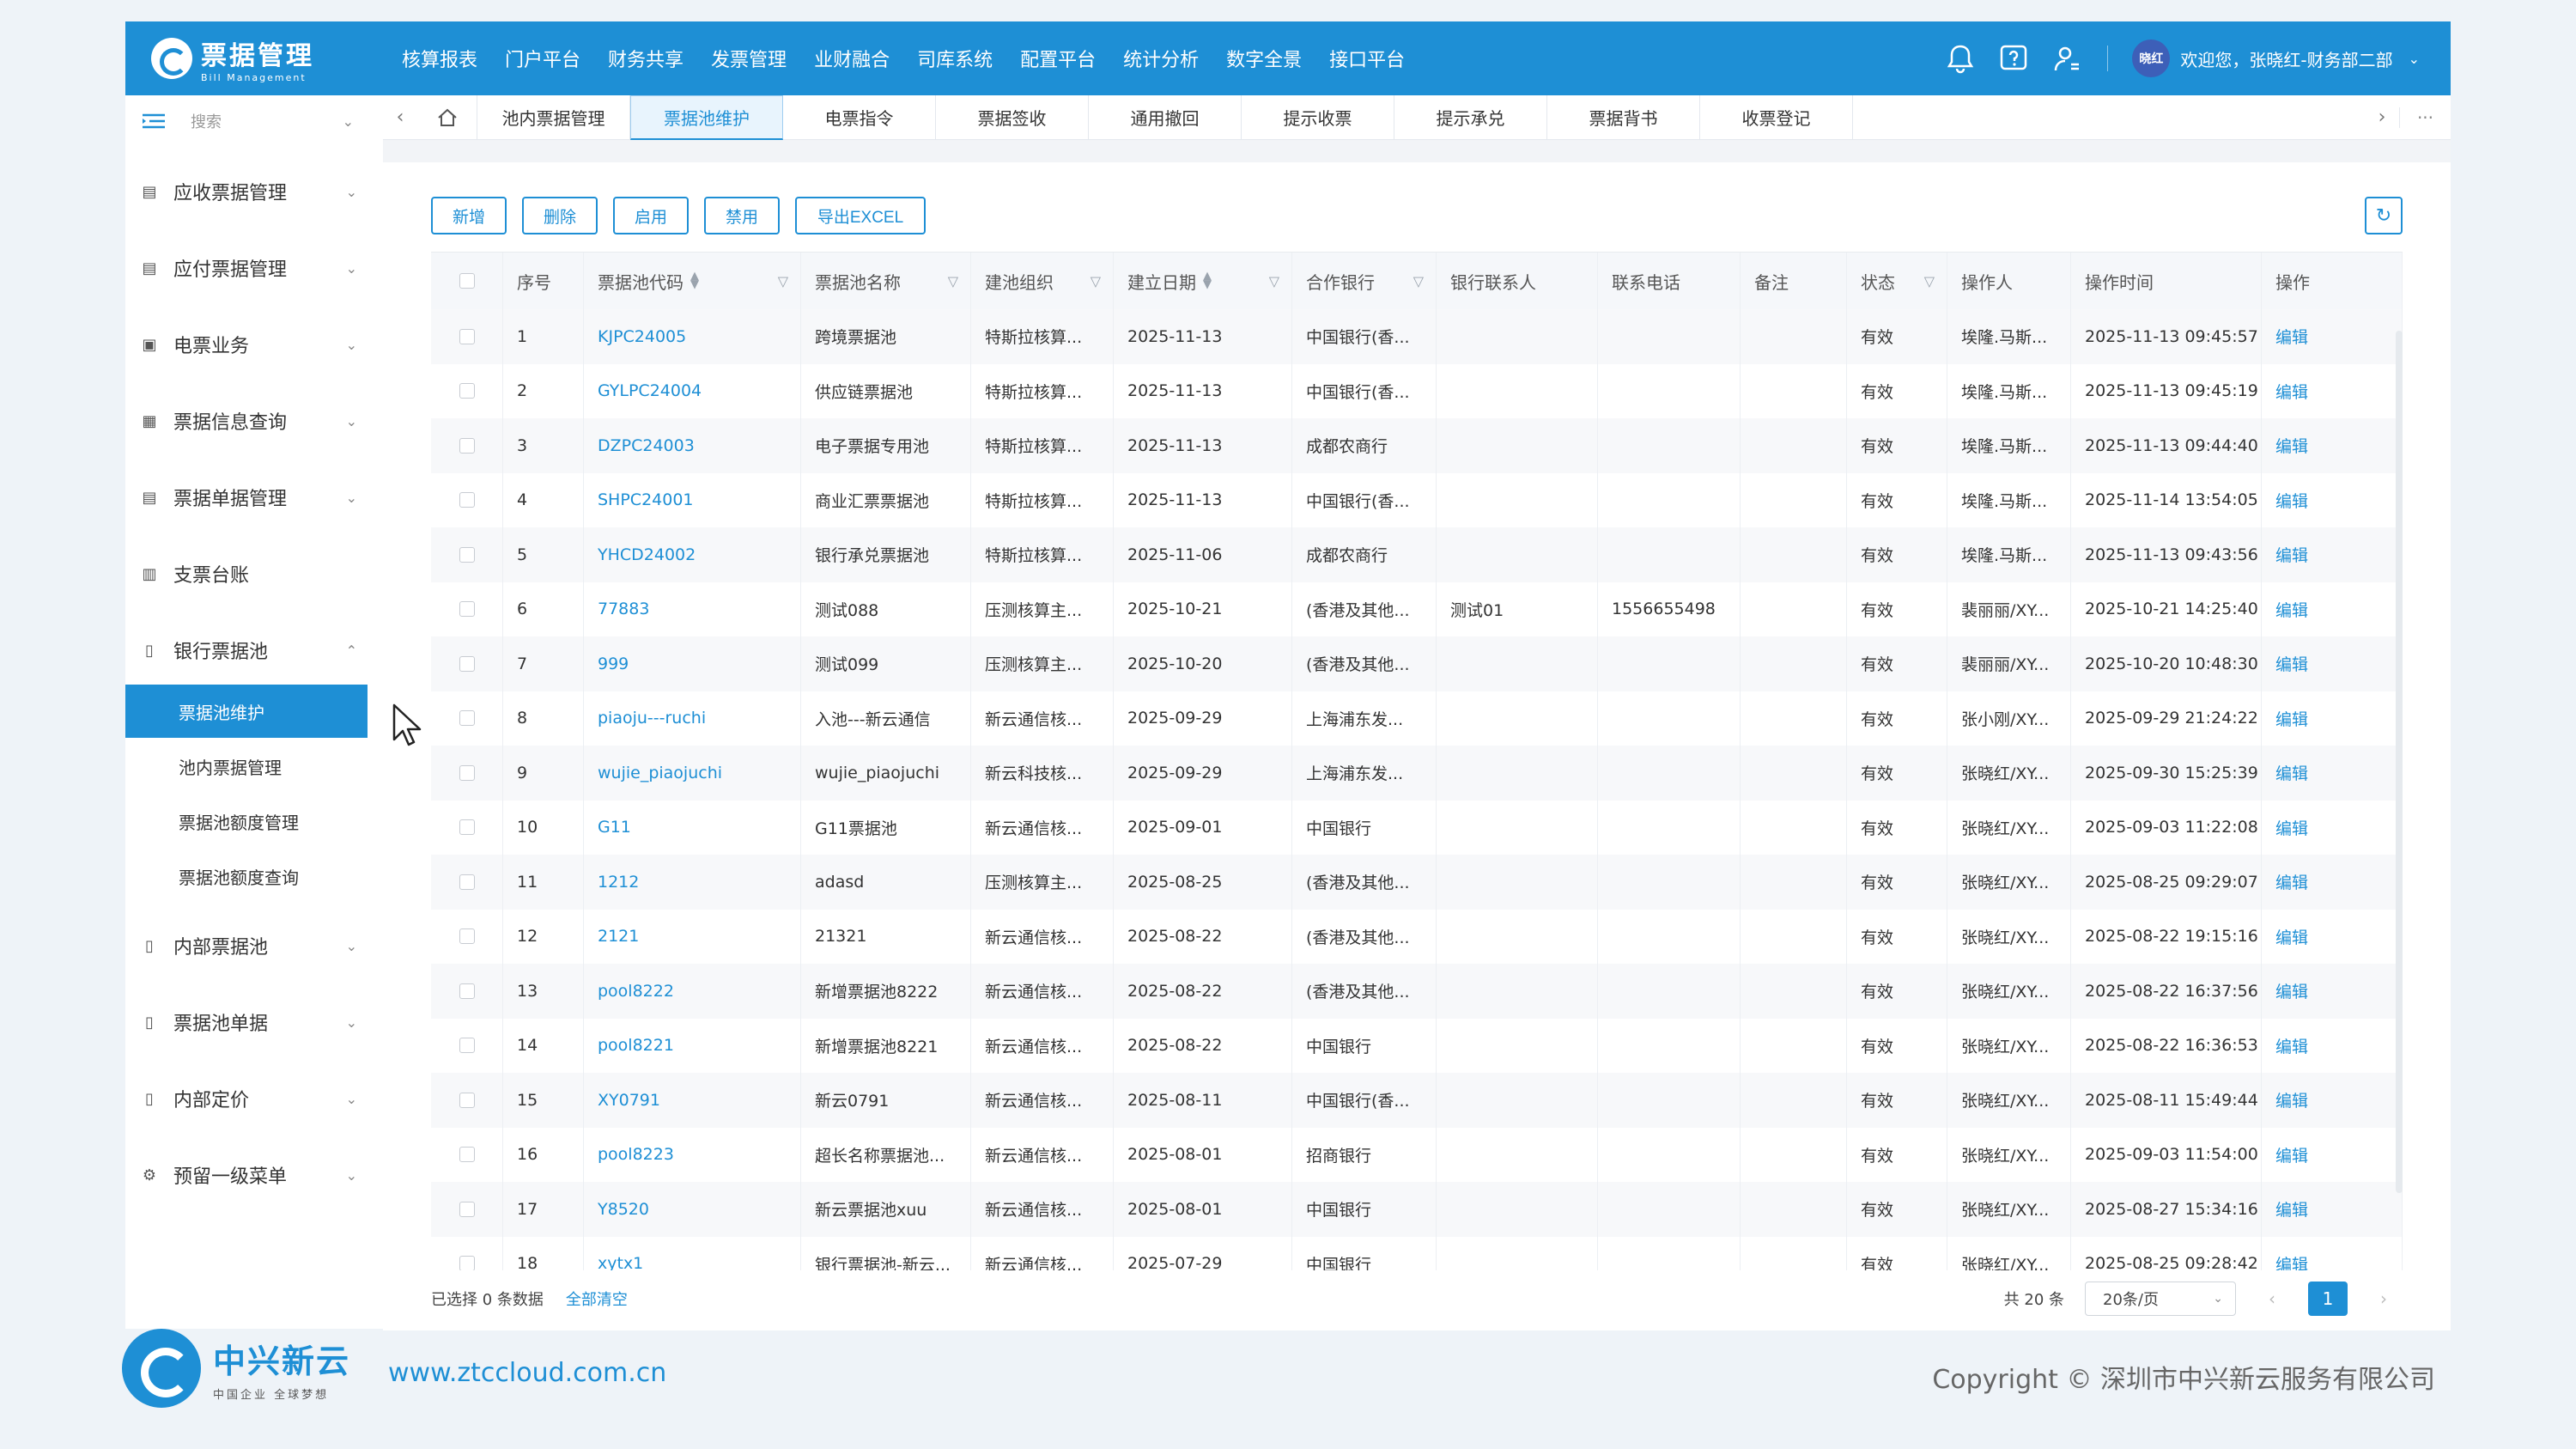 The height and width of the screenshot is (1449, 2576). What do you see at coordinates (693, 936) in the screenshot?
I see `table-cell: 2121` at bounding box center [693, 936].